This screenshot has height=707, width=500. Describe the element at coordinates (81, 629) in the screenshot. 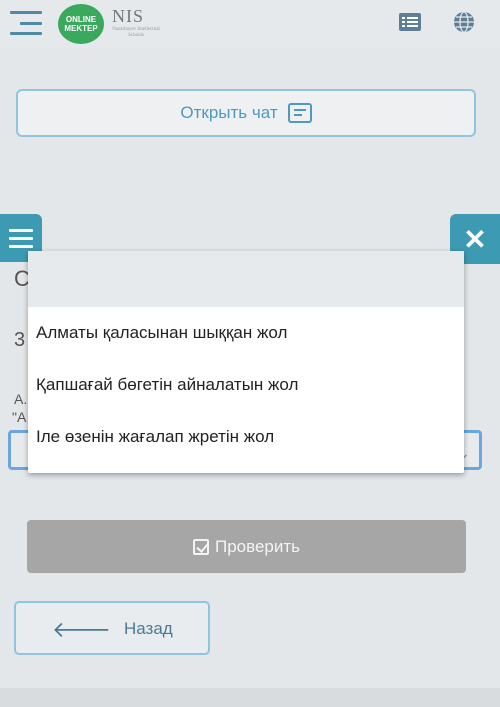

I see `arrow-left-icon: 🡐` at that location.